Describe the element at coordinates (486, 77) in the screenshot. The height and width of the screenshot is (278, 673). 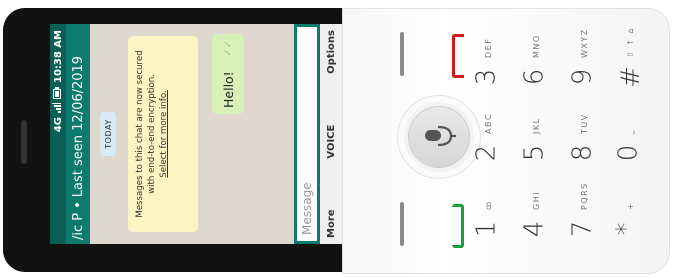
I see `key-digit: 3` at that location.